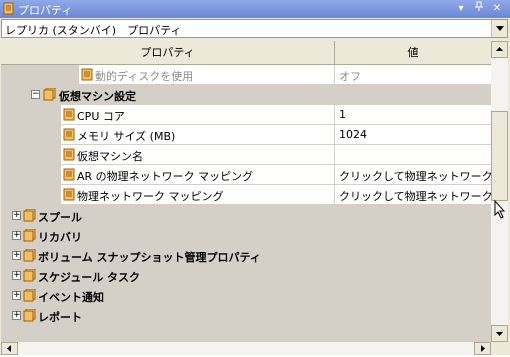  Describe the element at coordinates (168, 155) in the screenshot. I see `property-cell: 仮想マシン名` at that location.